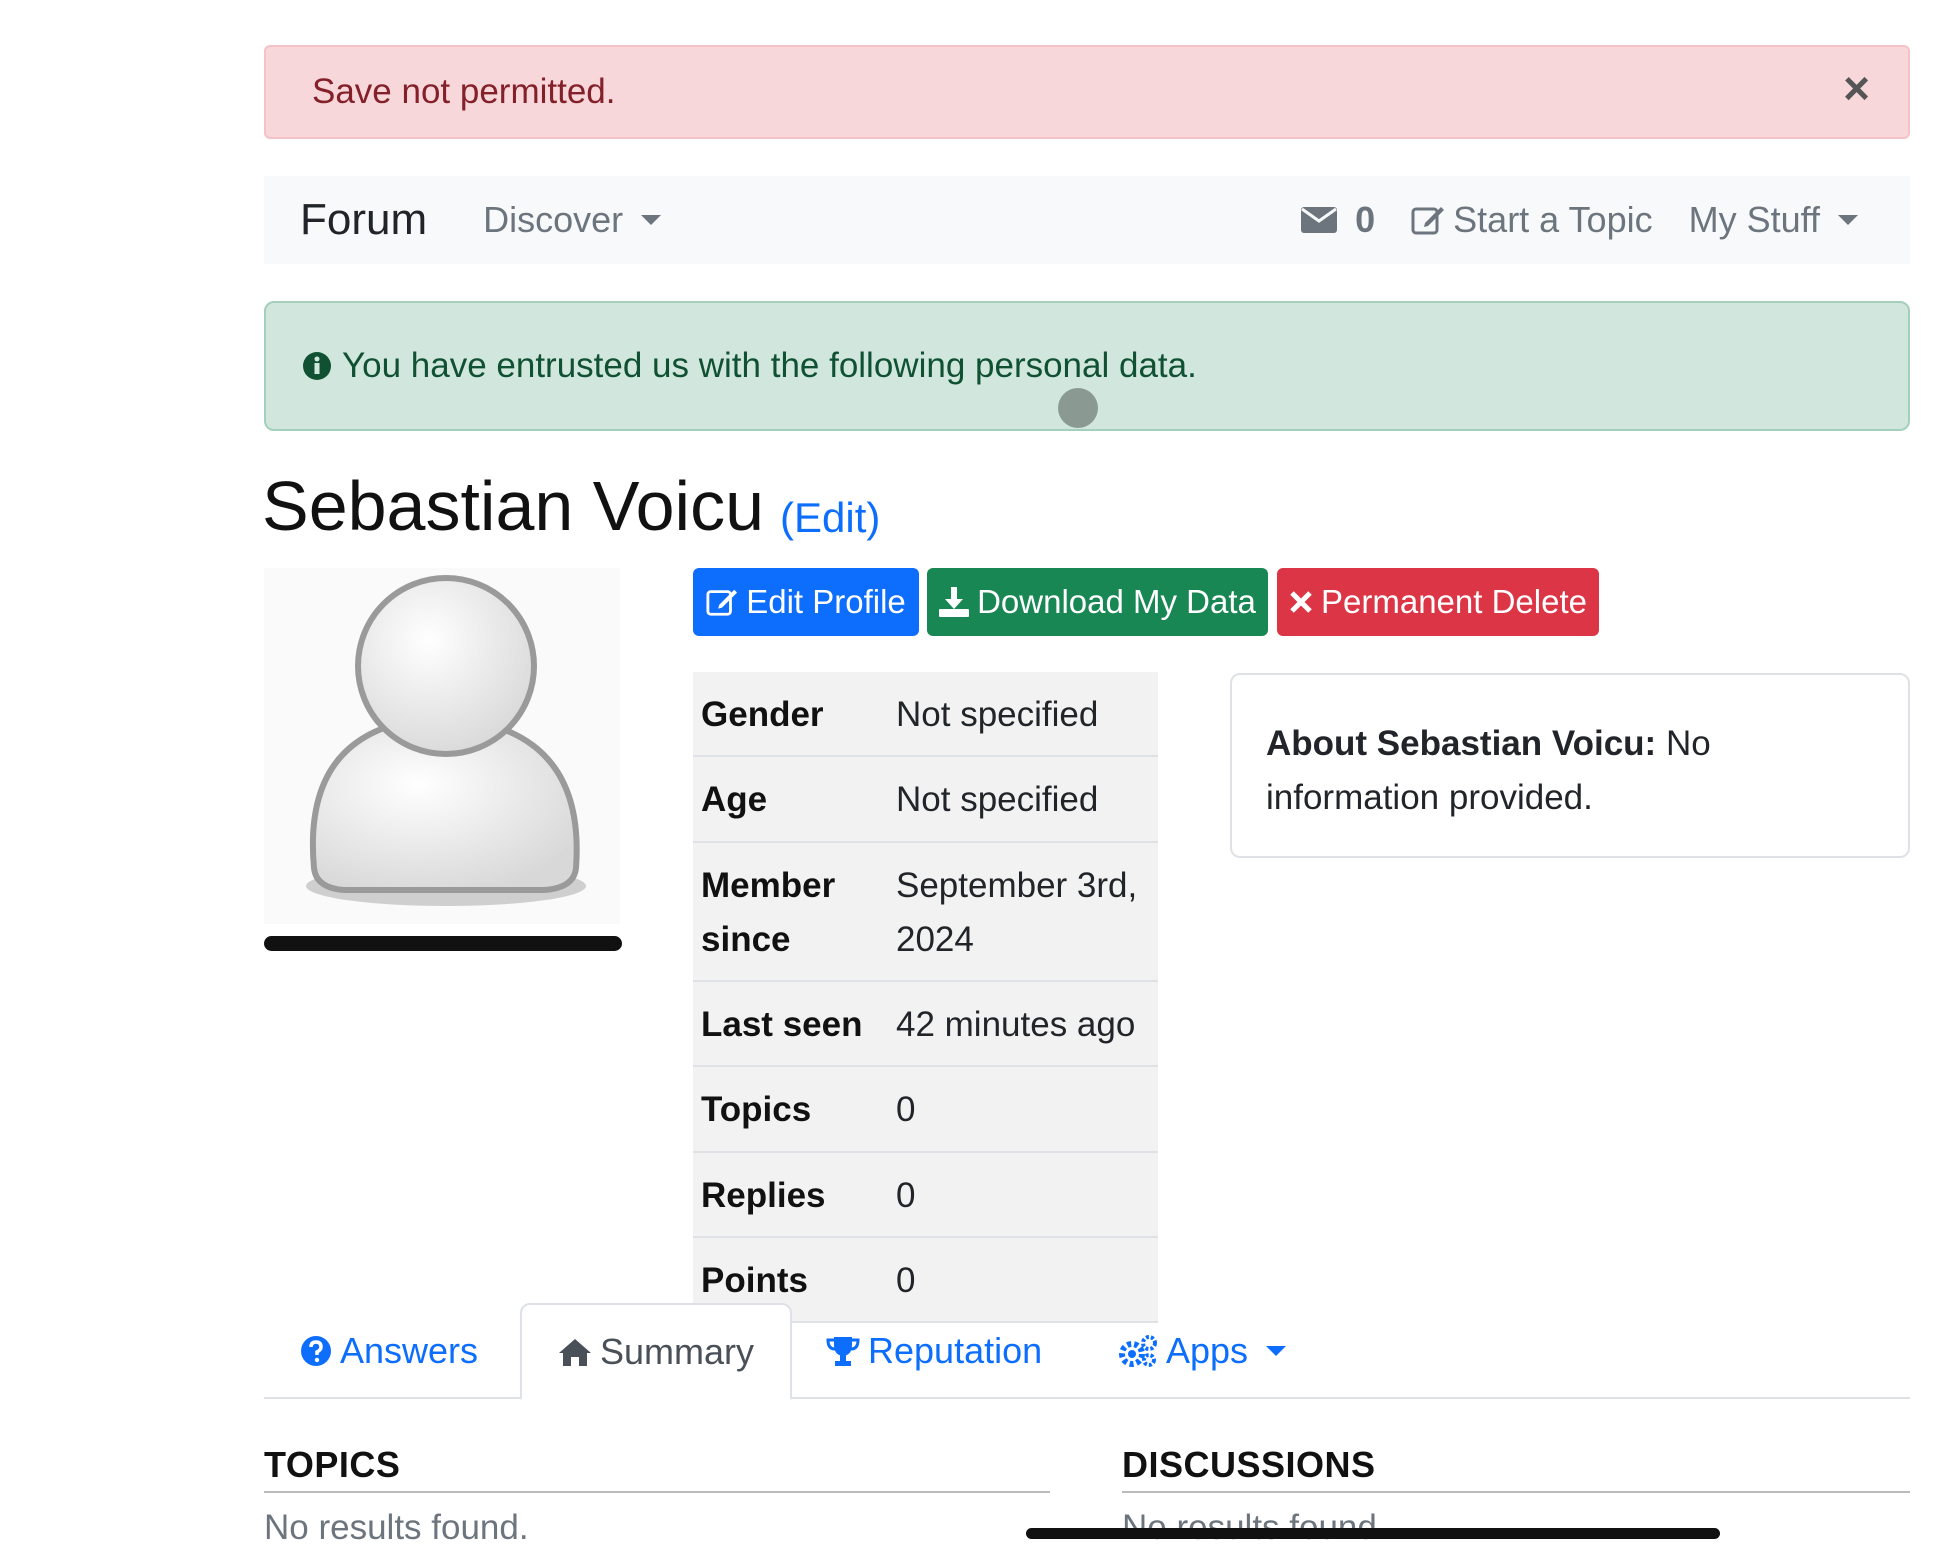 This screenshot has height=1548, width=1951. What do you see at coordinates (1087, 92) in the screenshot?
I see `error-alert: Save not permitted. ×` at bounding box center [1087, 92].